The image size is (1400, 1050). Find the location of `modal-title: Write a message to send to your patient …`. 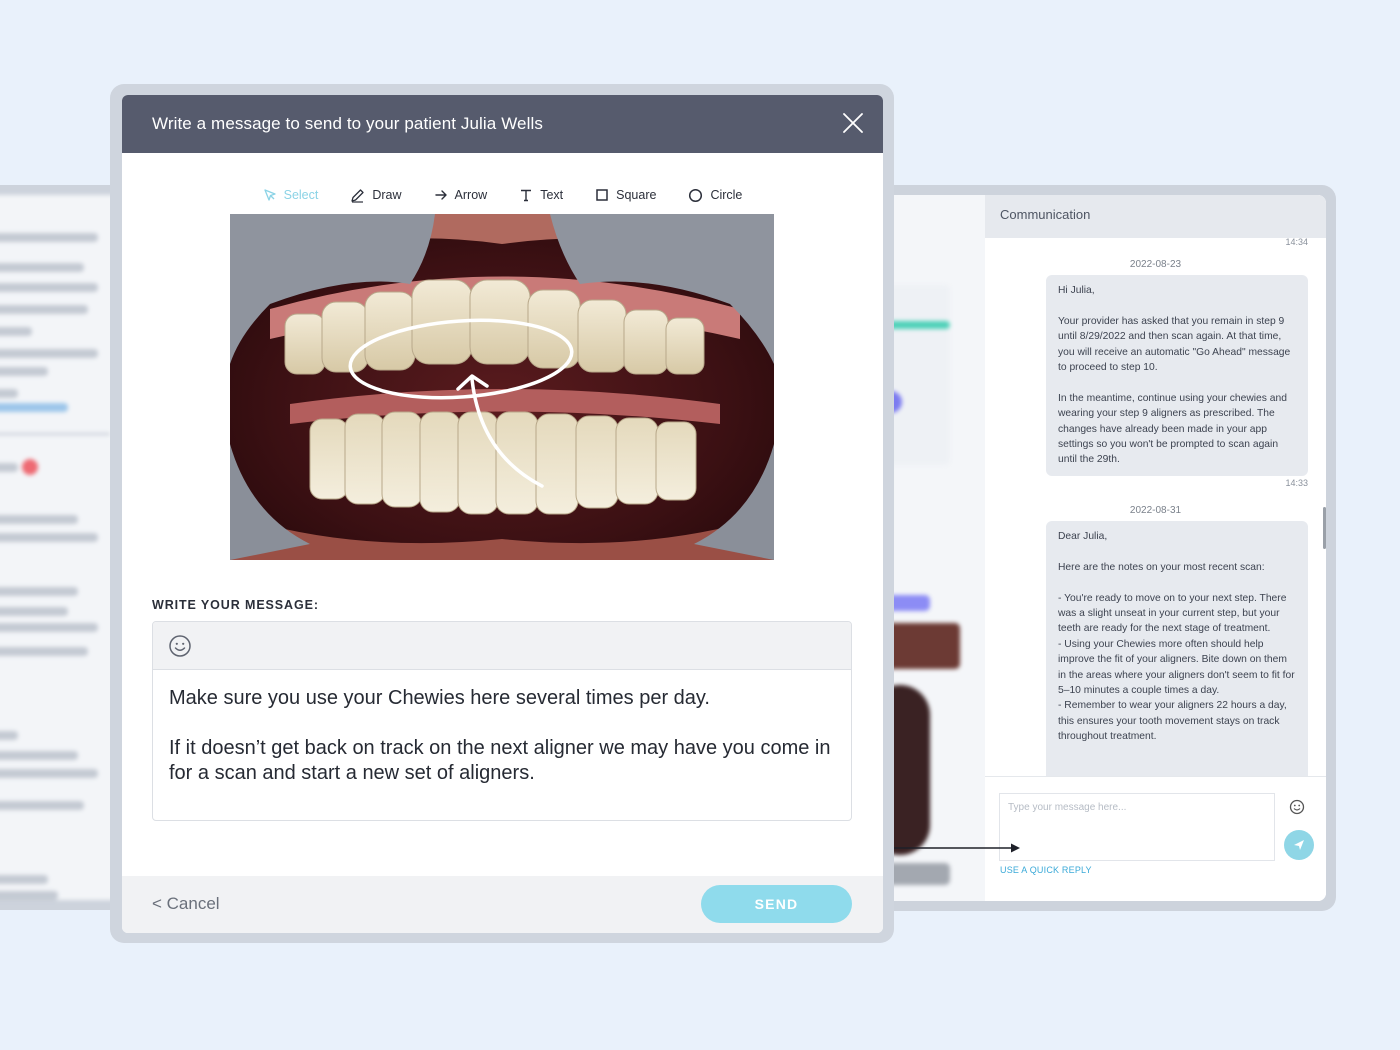

modal-title: Write a message to send to your patient … is located at coordinates (347, 123).